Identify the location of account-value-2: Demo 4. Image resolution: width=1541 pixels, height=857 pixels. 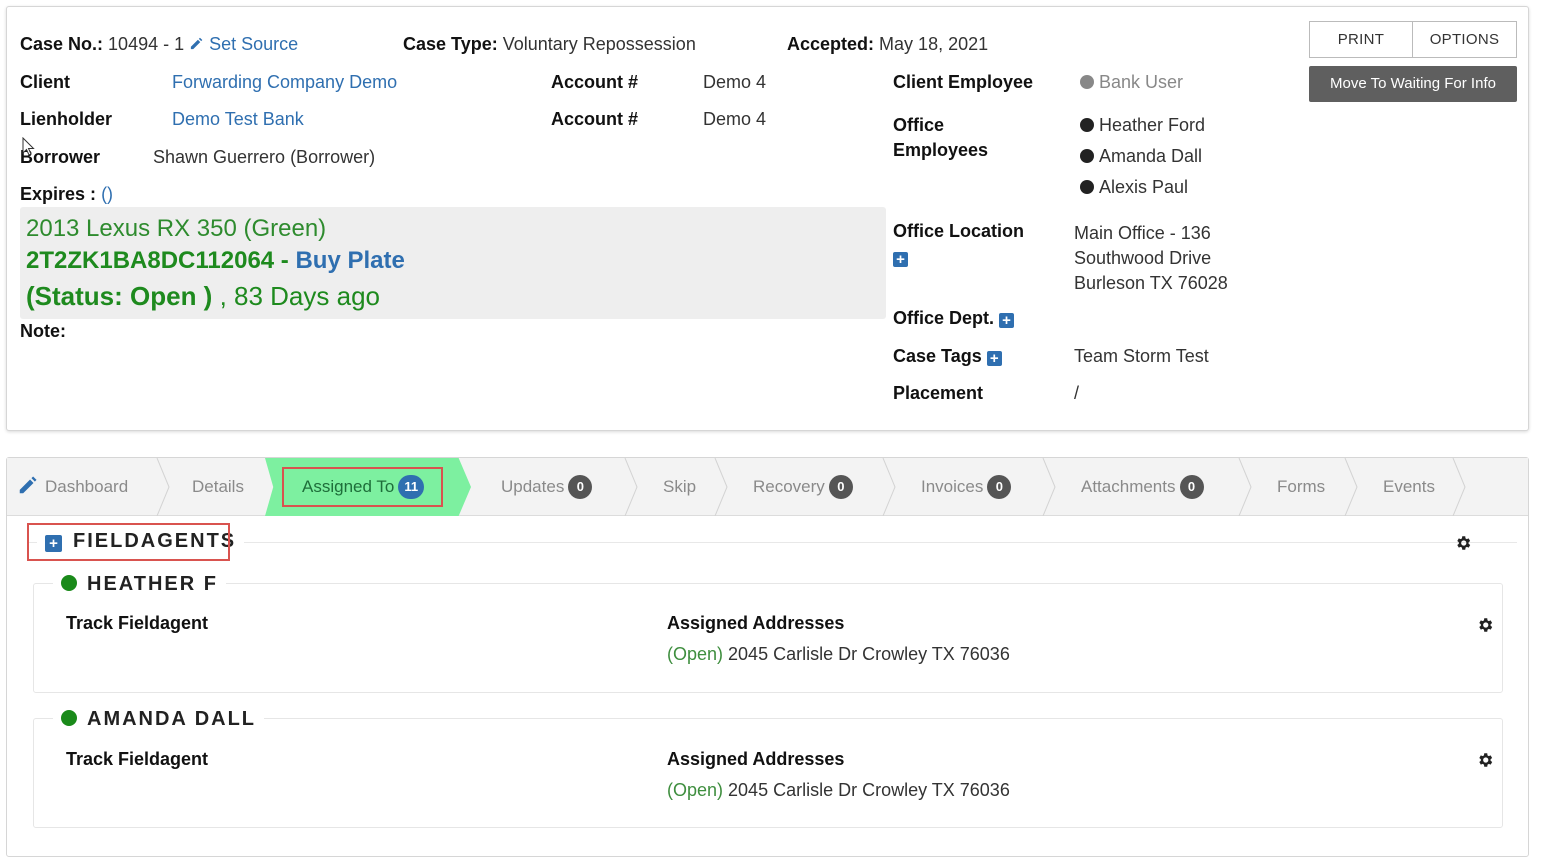
(735, 119).